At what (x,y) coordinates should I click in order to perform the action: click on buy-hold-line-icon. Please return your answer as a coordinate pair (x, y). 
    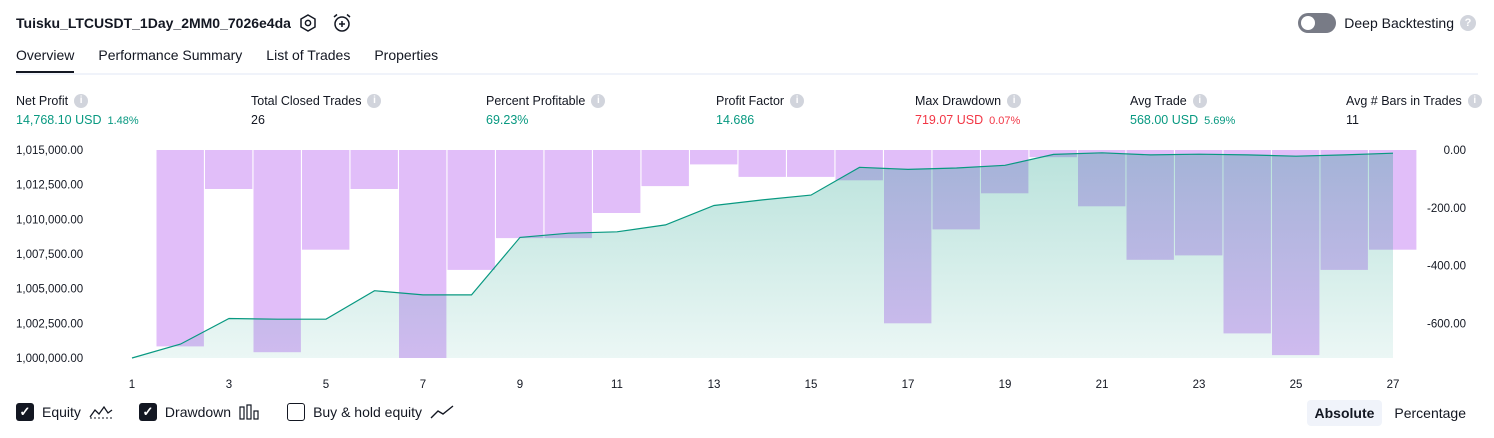
    Looking at the image, I should click on (442, 412).